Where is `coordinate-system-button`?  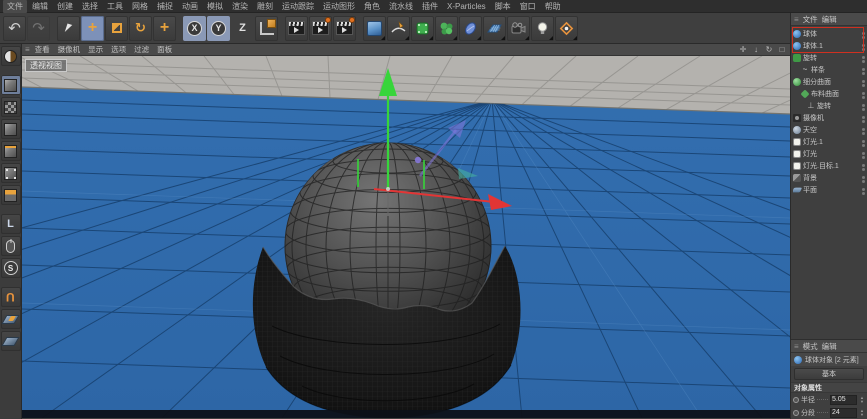
coordinate-system-button is located at coordinates (266, 28).